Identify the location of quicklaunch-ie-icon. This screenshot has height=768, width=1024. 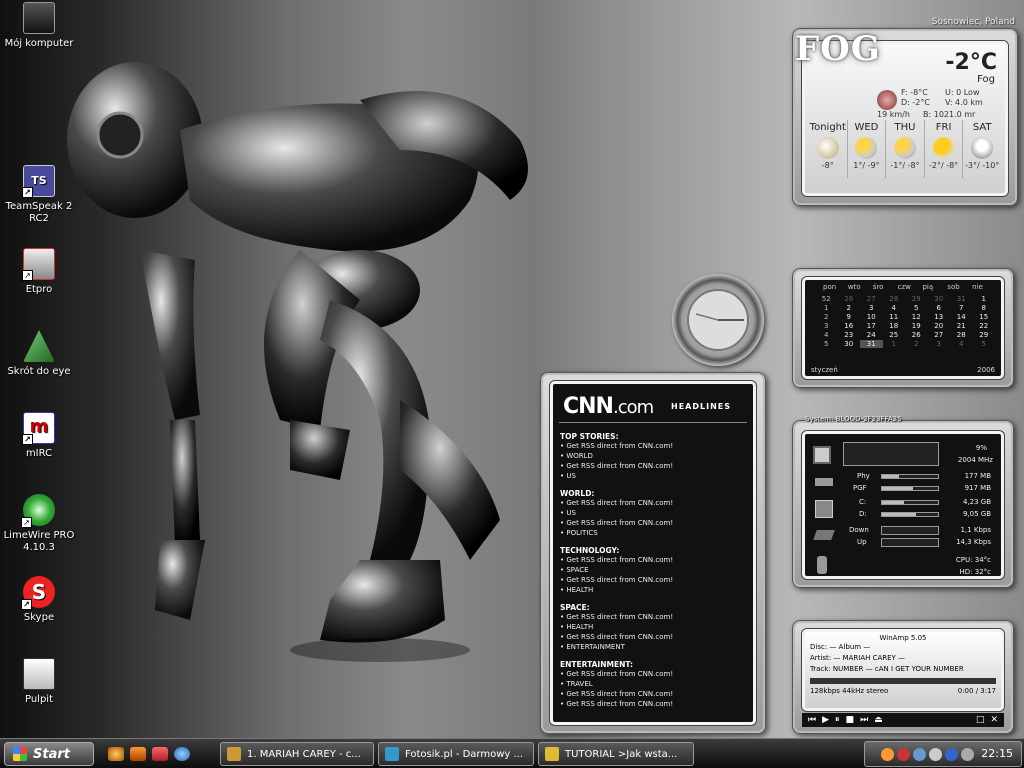
(182, 754).